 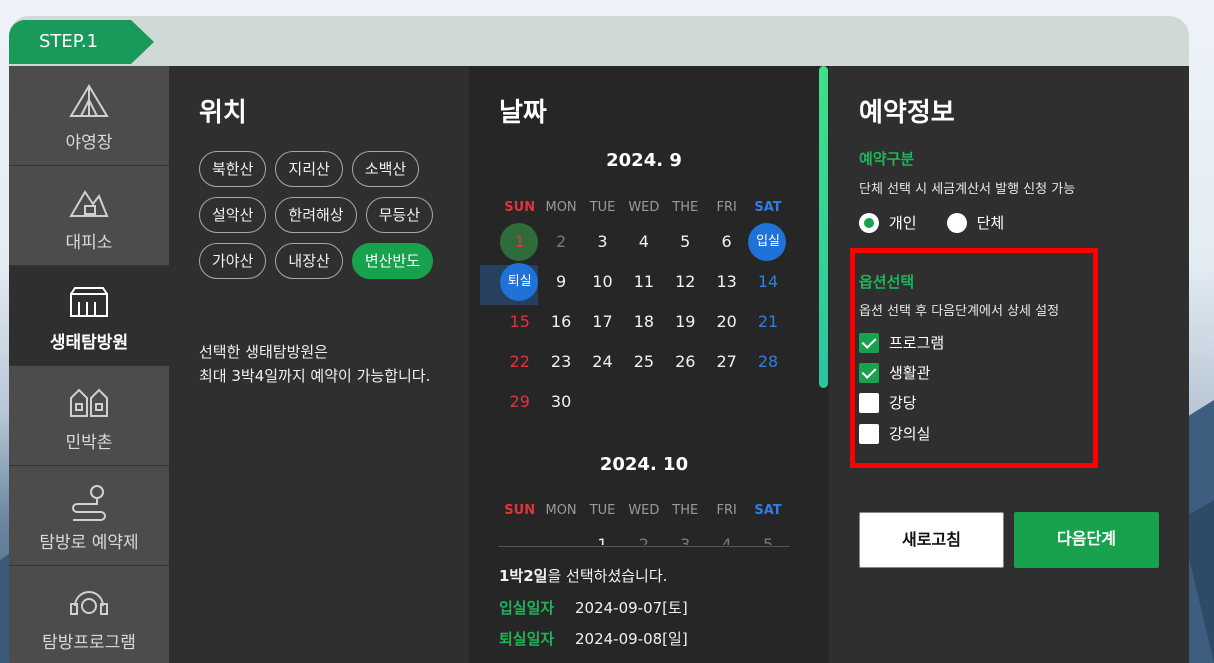 I want to click on location-chip: 북한산, so click(x=233, y=169).